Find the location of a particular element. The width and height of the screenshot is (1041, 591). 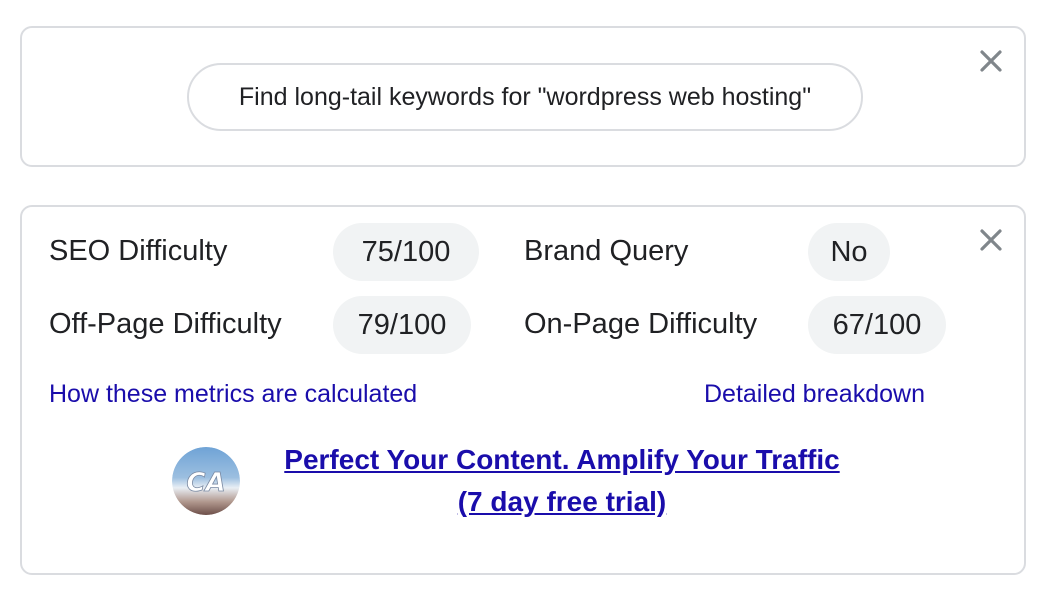

off-page-difficulty-value: 79/100 is located at coordinates (402, 325).